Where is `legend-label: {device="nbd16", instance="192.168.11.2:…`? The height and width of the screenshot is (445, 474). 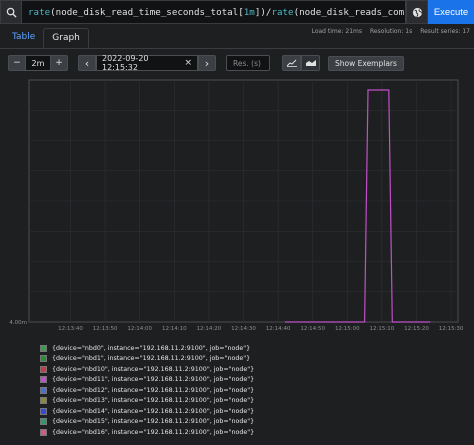 legend-label: {device="nbd16", instance="192.168.11.2:… is located at coordinates (153, 432).